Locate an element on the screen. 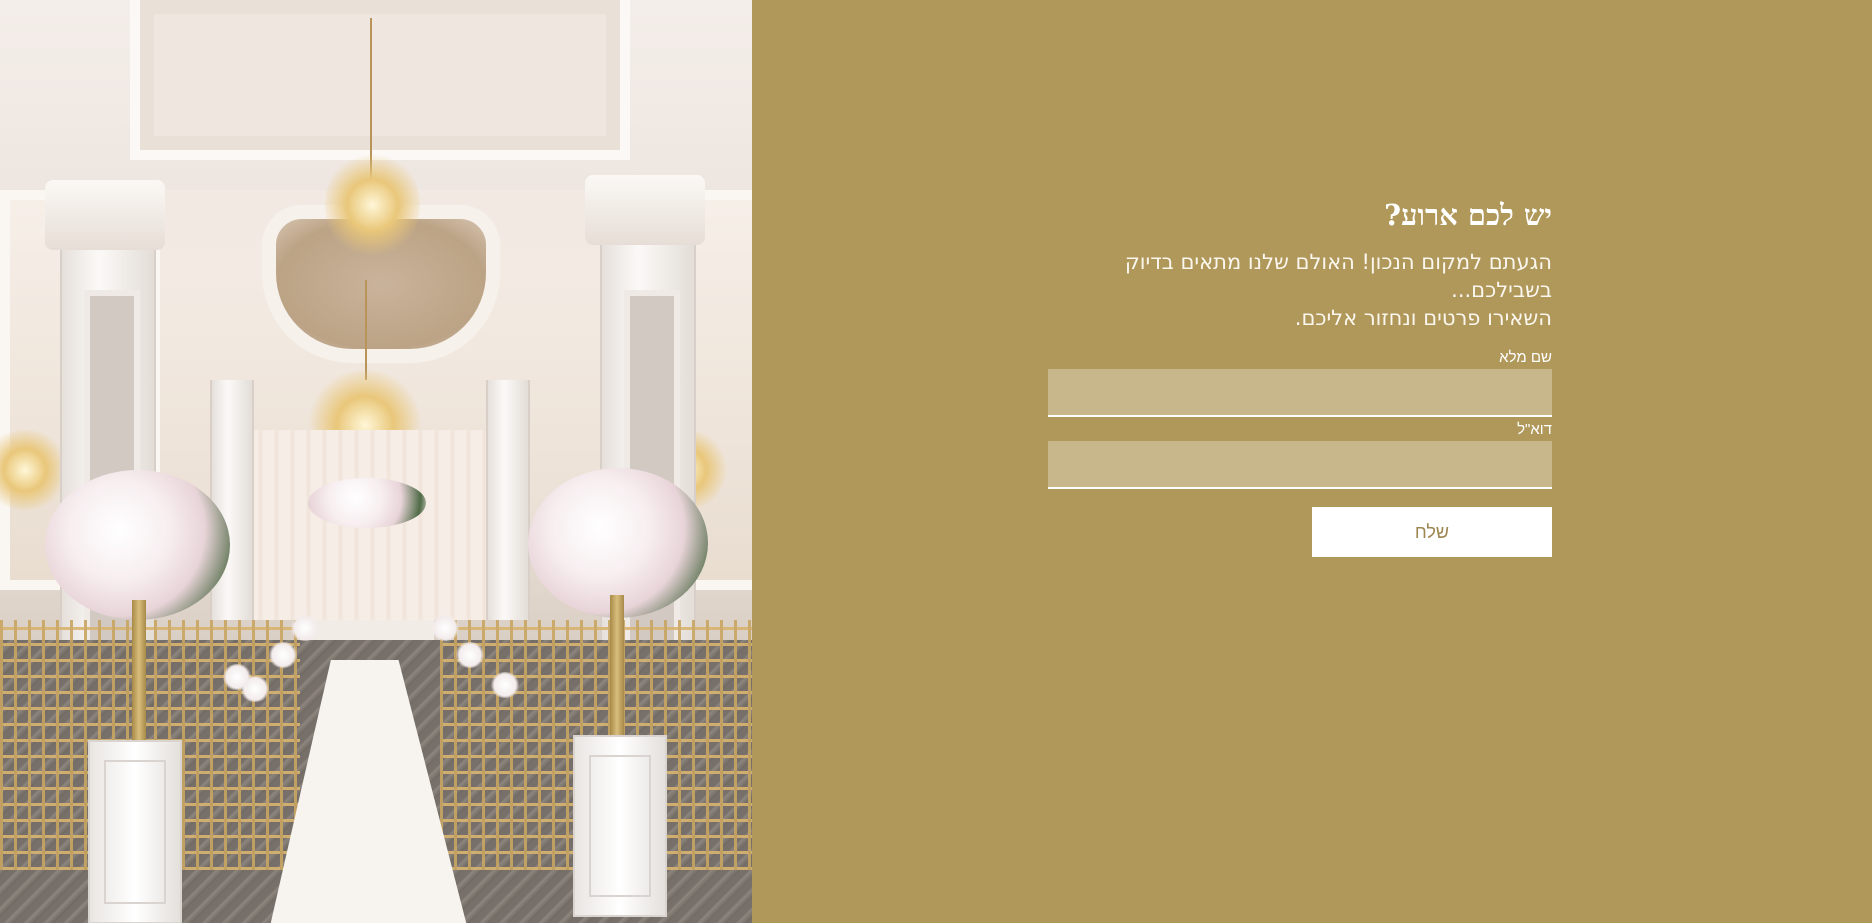 Image resolution: width=1872 pixels, height=923 pixels. pedestal-left is located at coordinates (135, 831).